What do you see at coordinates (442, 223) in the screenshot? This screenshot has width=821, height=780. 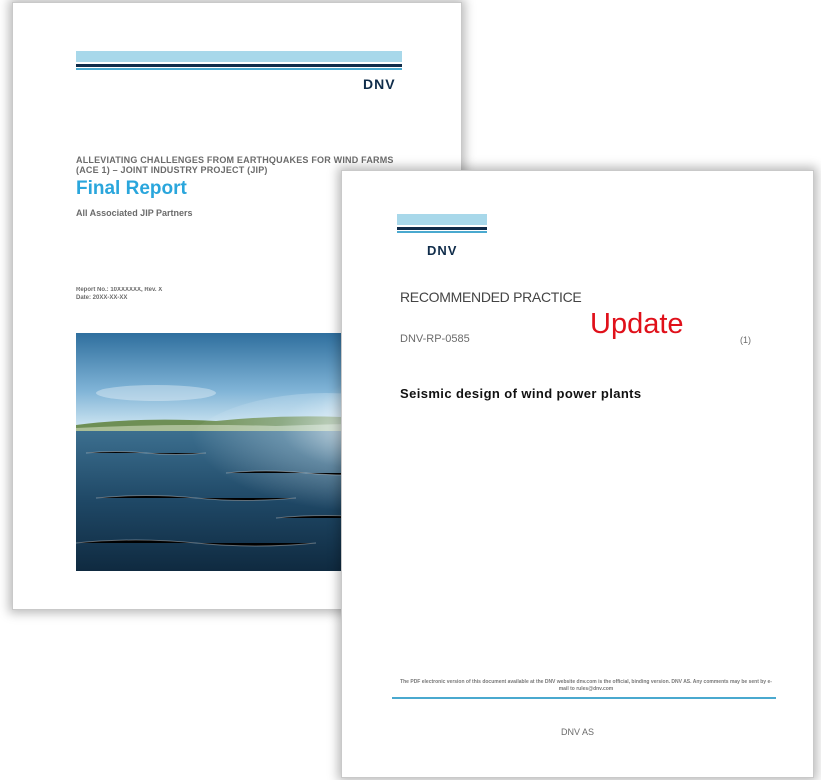 I see `rp-header-bars` at bounding box center [442, 223].